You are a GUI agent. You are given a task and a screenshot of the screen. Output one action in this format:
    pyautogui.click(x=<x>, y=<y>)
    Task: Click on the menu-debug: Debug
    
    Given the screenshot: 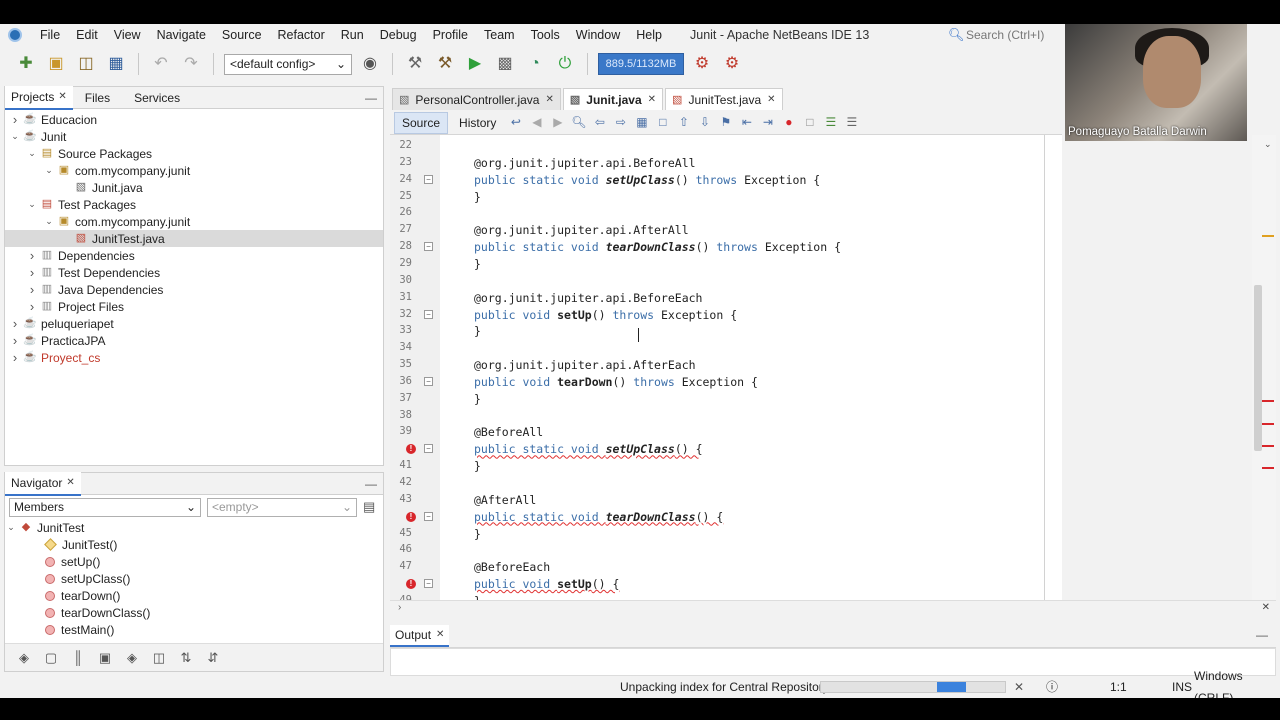 What is the action you would take?
    pyautogui.click(x=398, y=35)
    